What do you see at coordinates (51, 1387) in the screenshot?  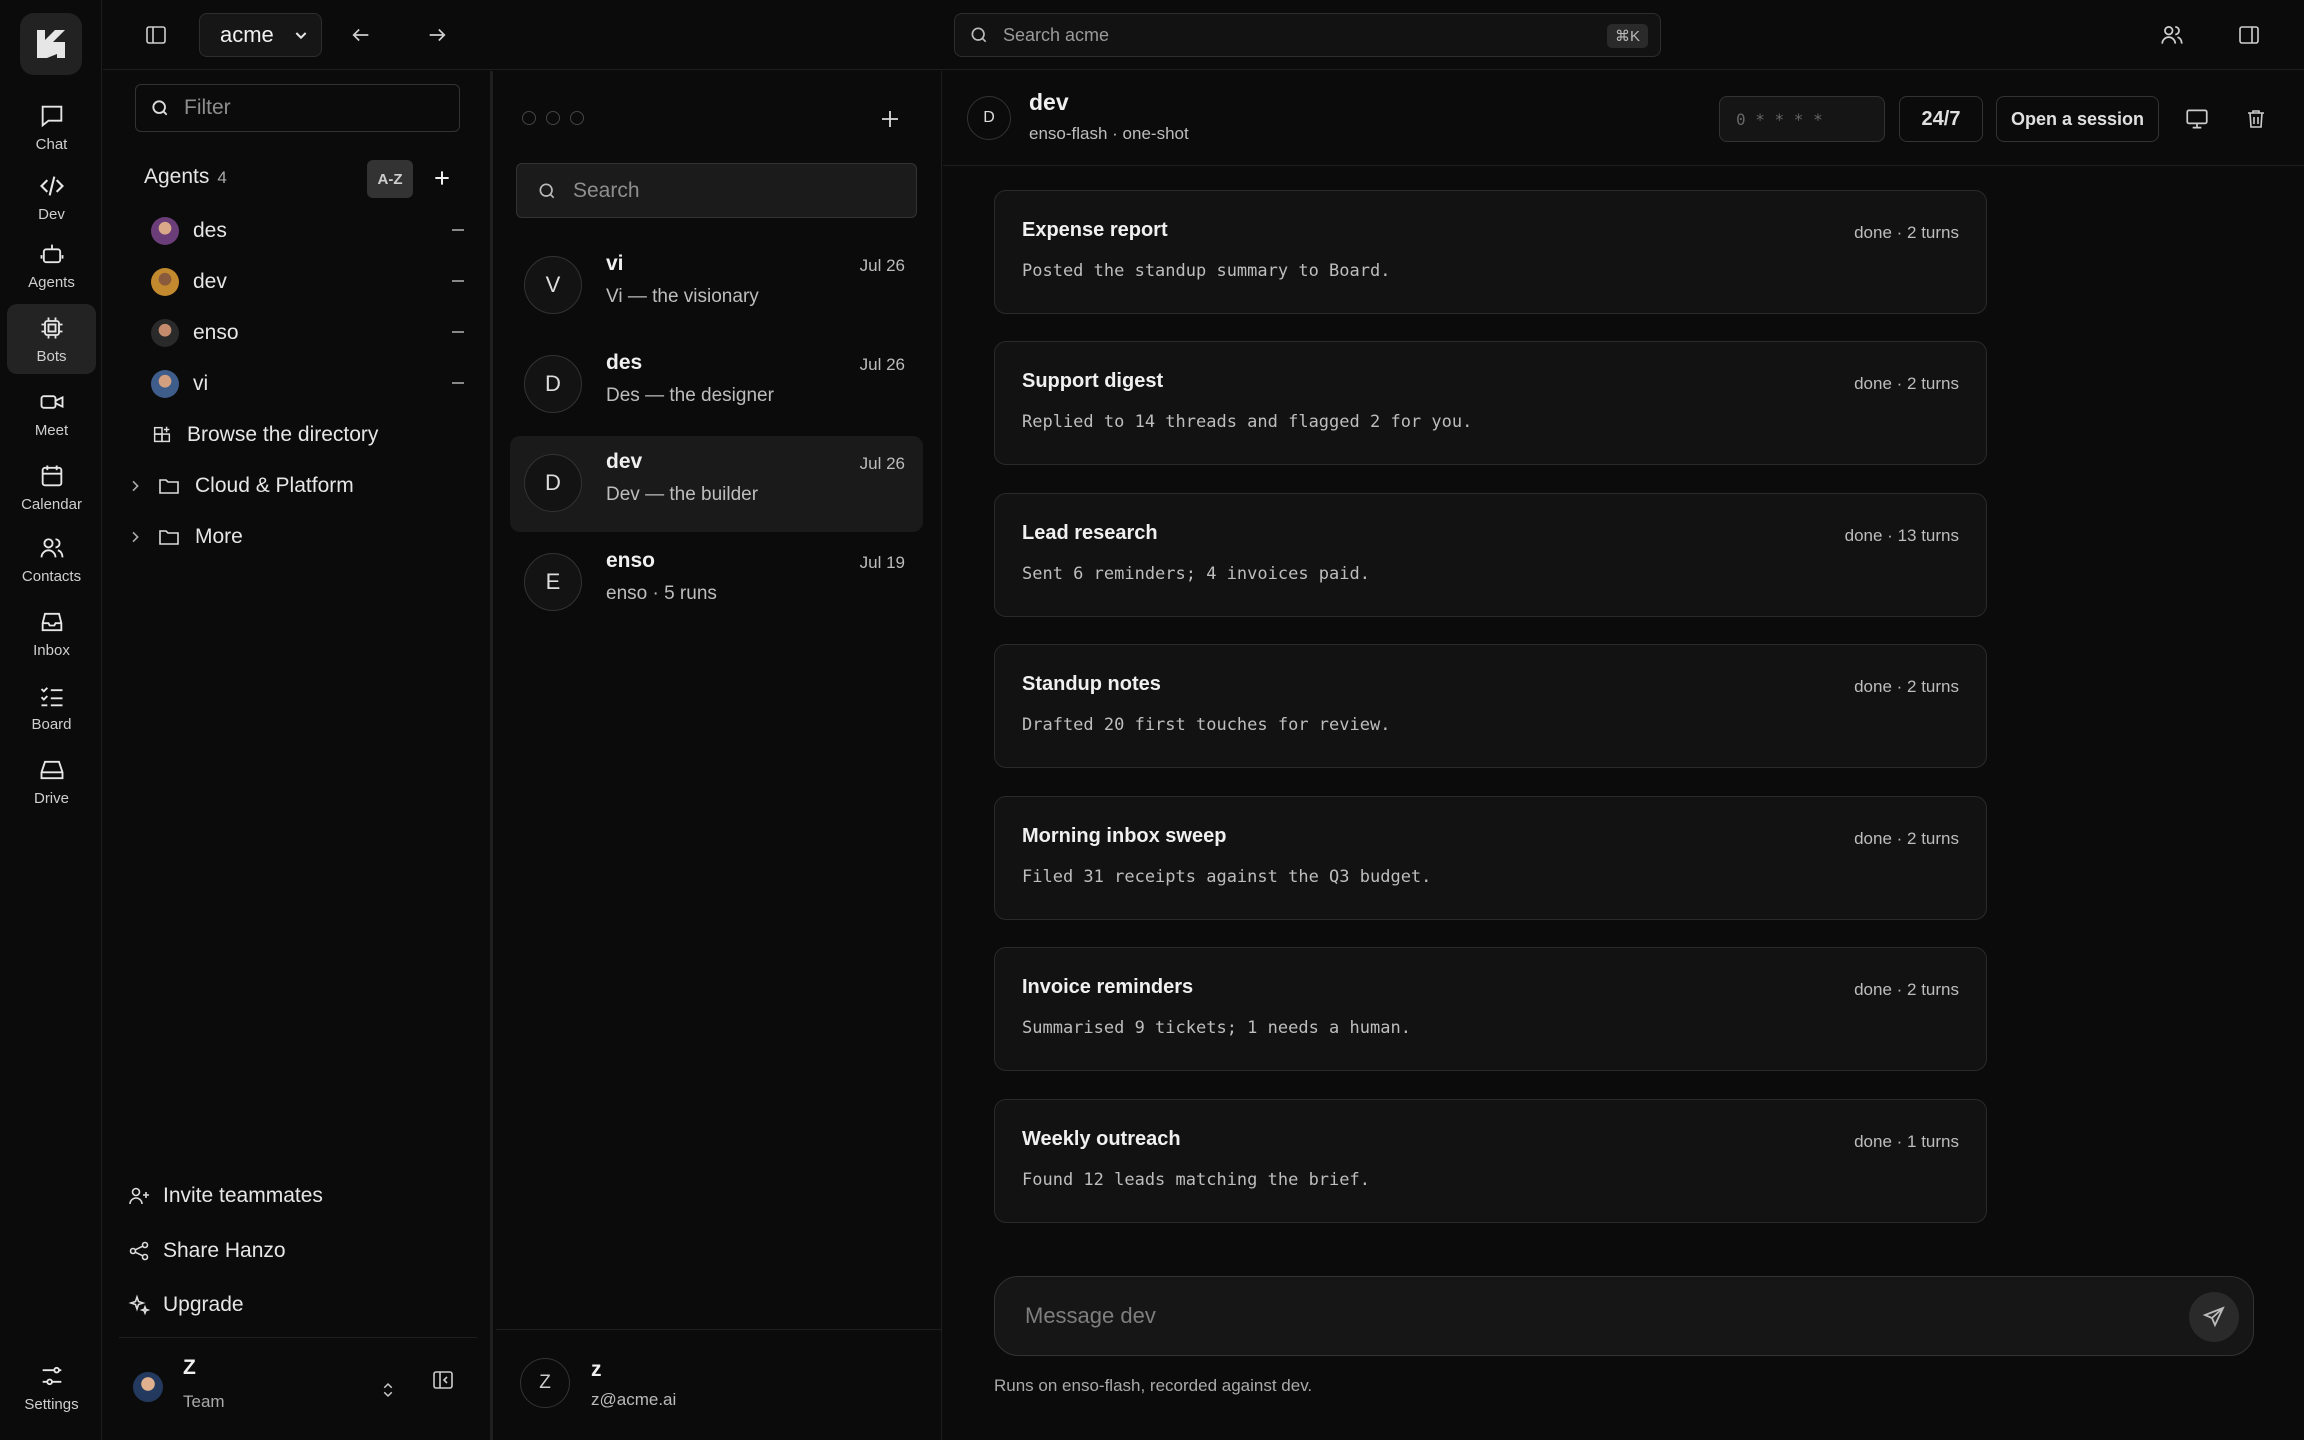 I see `rail-item-settings: Settings` at bounding box center [51, 1387].